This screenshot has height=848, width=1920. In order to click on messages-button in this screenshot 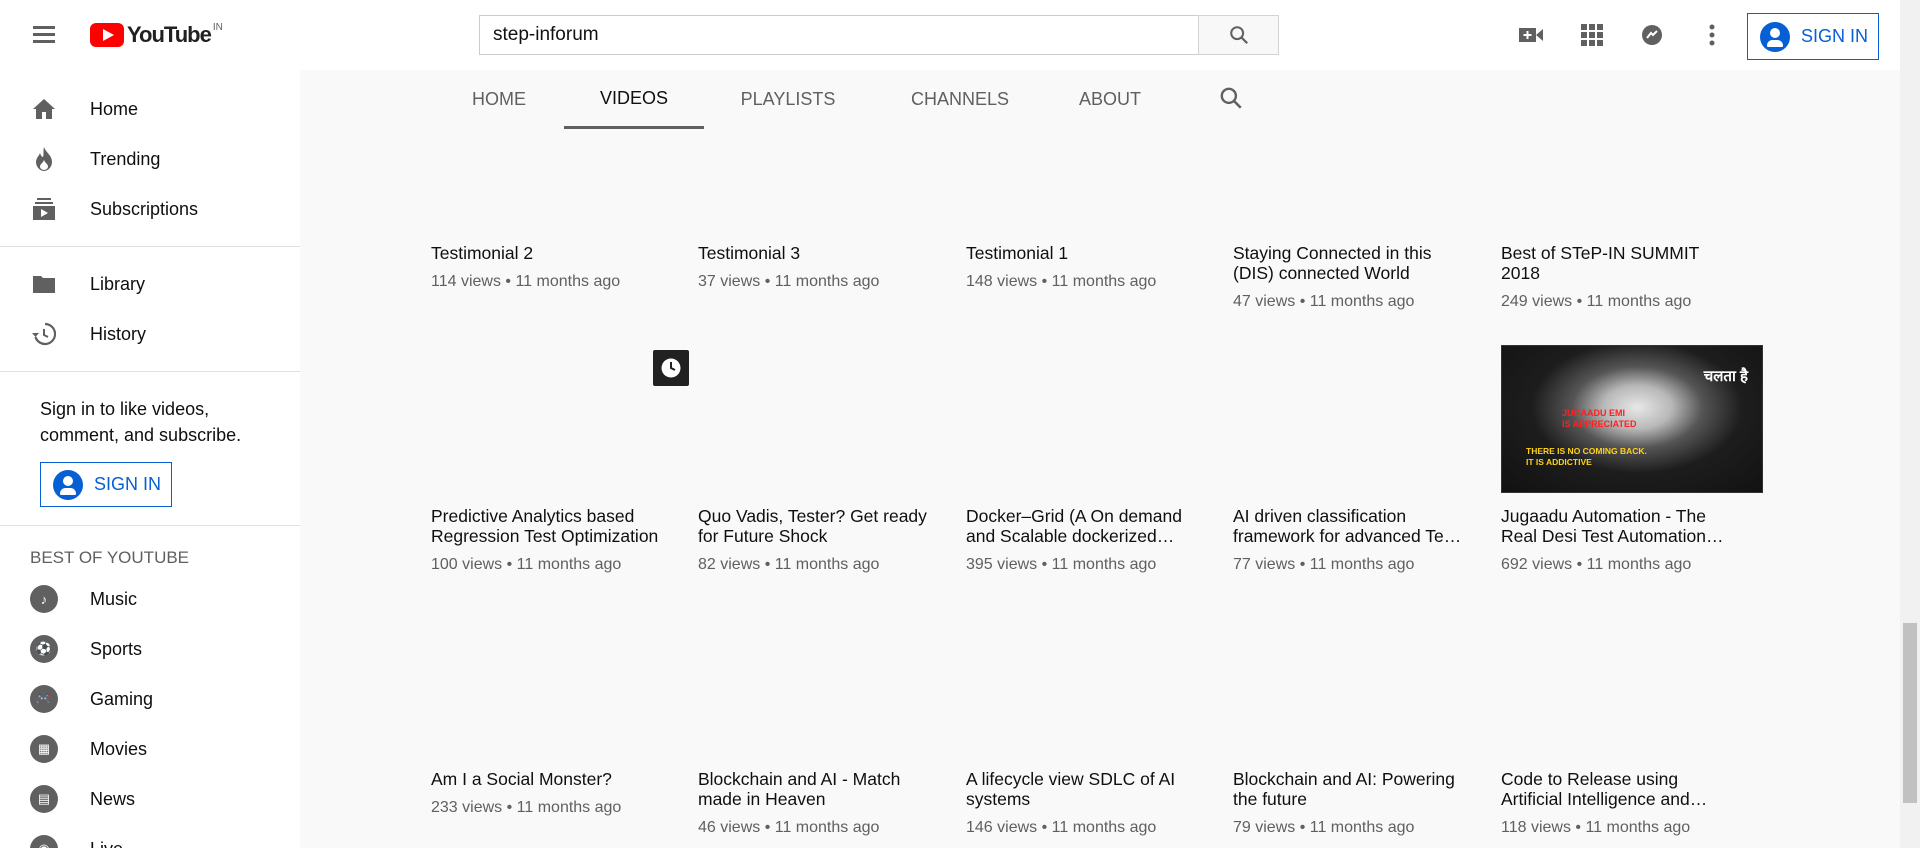, I will do `click(1652, 35)`.